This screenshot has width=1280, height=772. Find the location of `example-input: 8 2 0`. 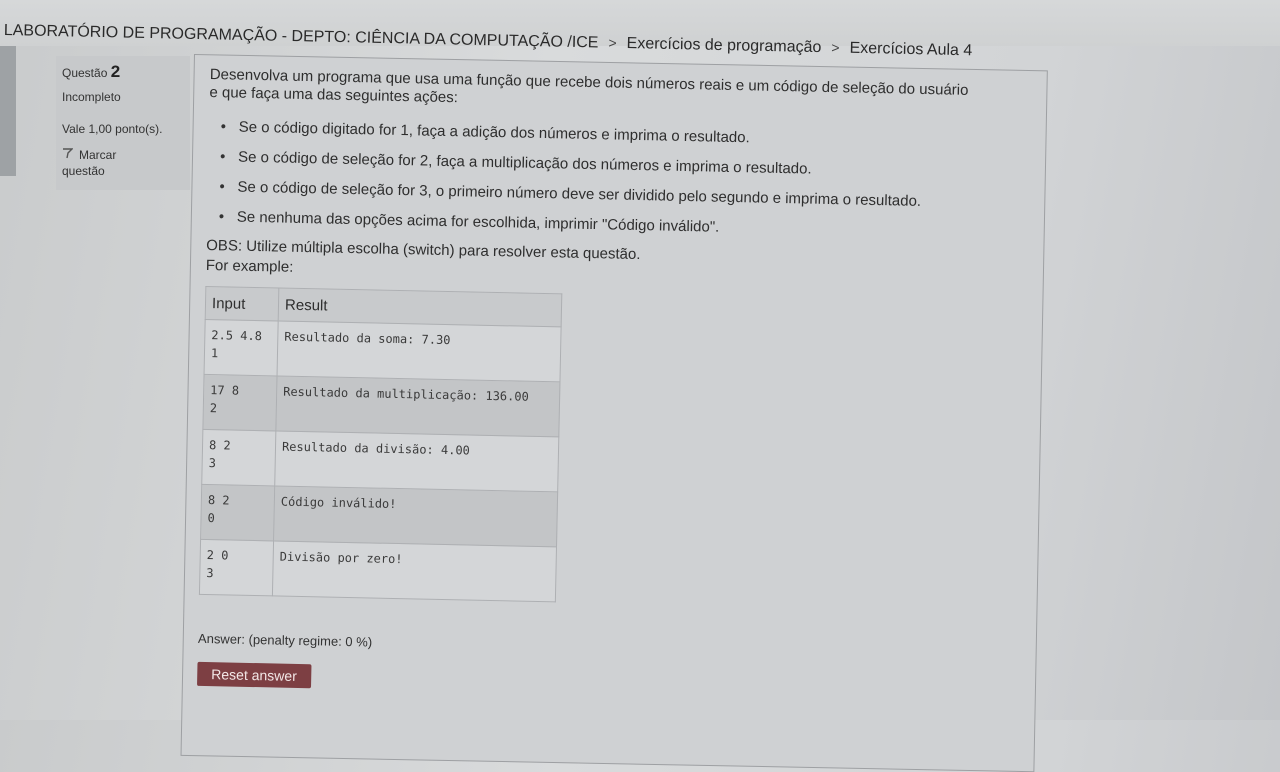

example-input: 8 2 0 is located at coordinates (237, 512).